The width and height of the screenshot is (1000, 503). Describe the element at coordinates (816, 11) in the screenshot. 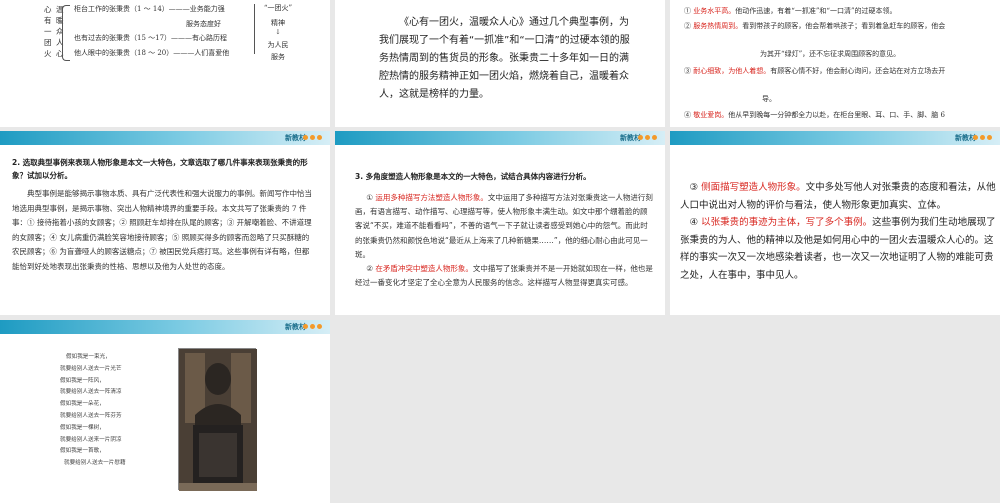

I see `trait-detail: 他动作迅速，有着“一抓准”和“一口清”的过硬本领。` at that location.